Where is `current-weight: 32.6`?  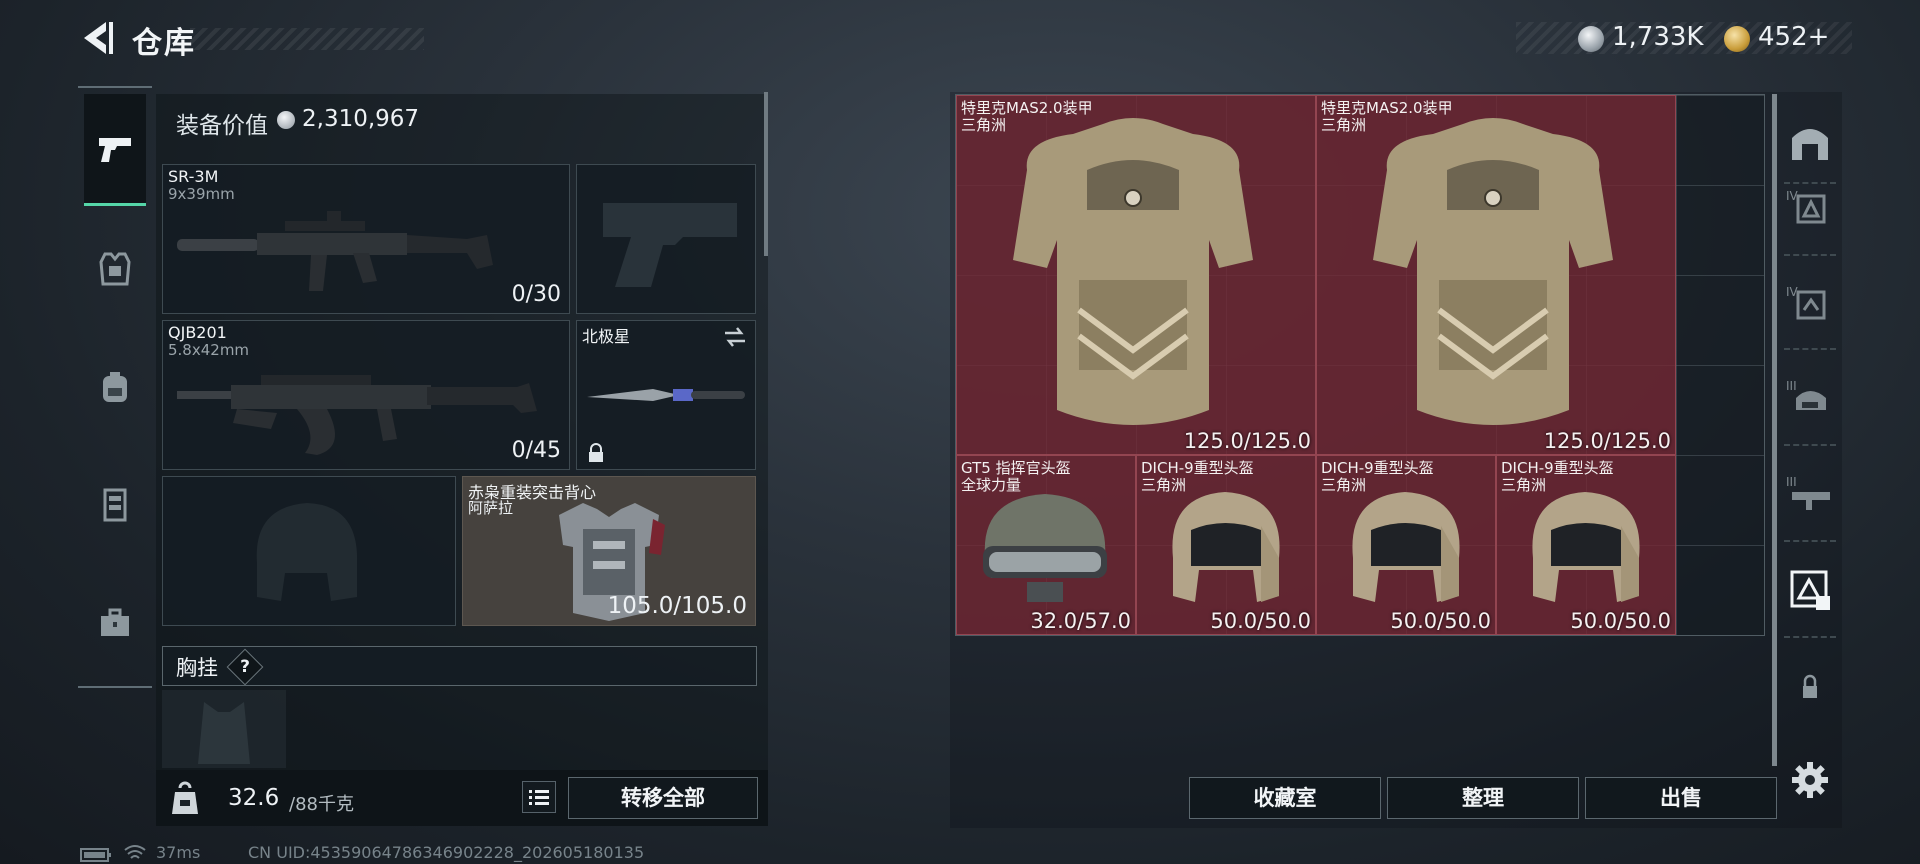 current-weight: 32.6 is located at coordinates (254, 798).